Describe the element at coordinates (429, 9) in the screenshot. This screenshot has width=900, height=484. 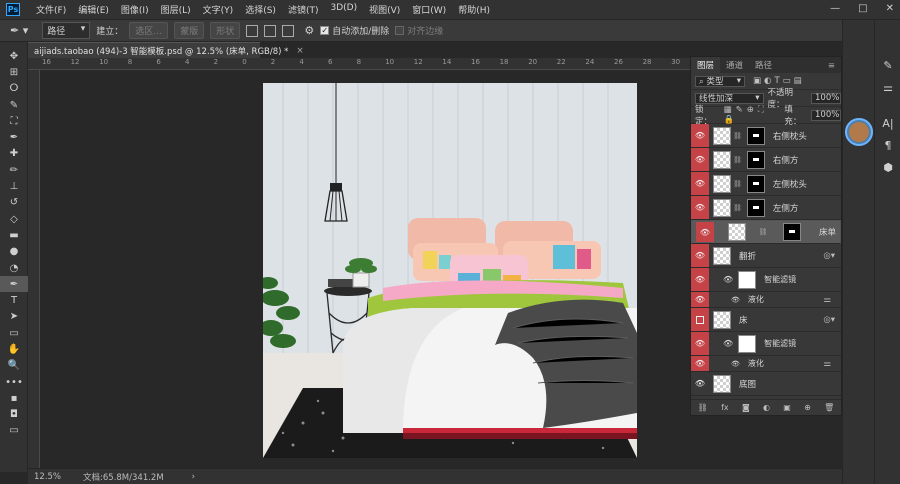
I see `menu-item-9: 窗口(W)` at that location.